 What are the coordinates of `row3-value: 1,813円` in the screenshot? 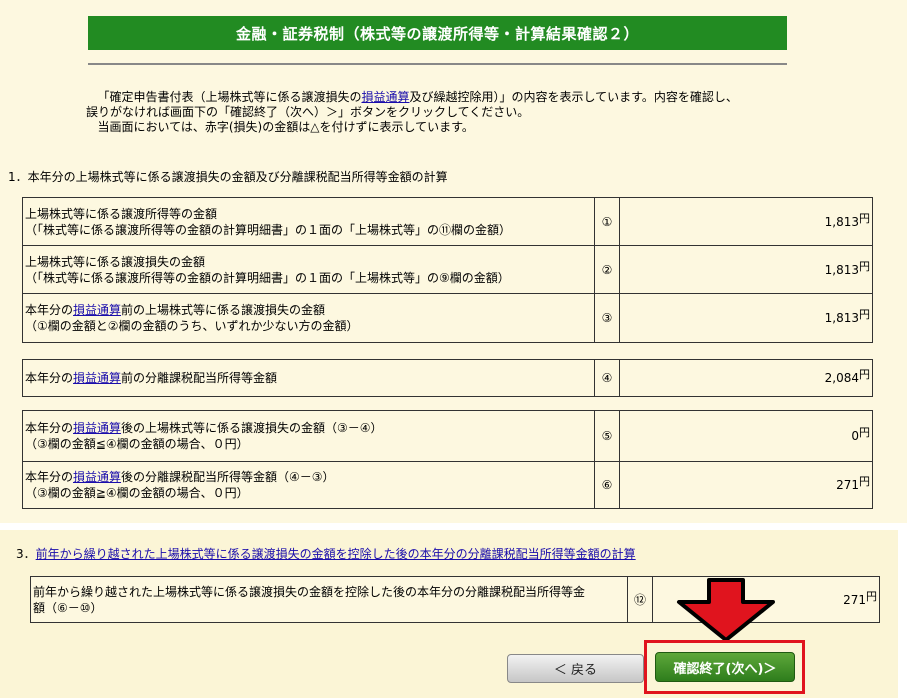 It's located at (746, 318).